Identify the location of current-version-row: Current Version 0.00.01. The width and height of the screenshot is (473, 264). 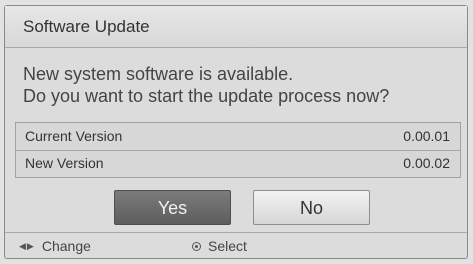
(238, 137).